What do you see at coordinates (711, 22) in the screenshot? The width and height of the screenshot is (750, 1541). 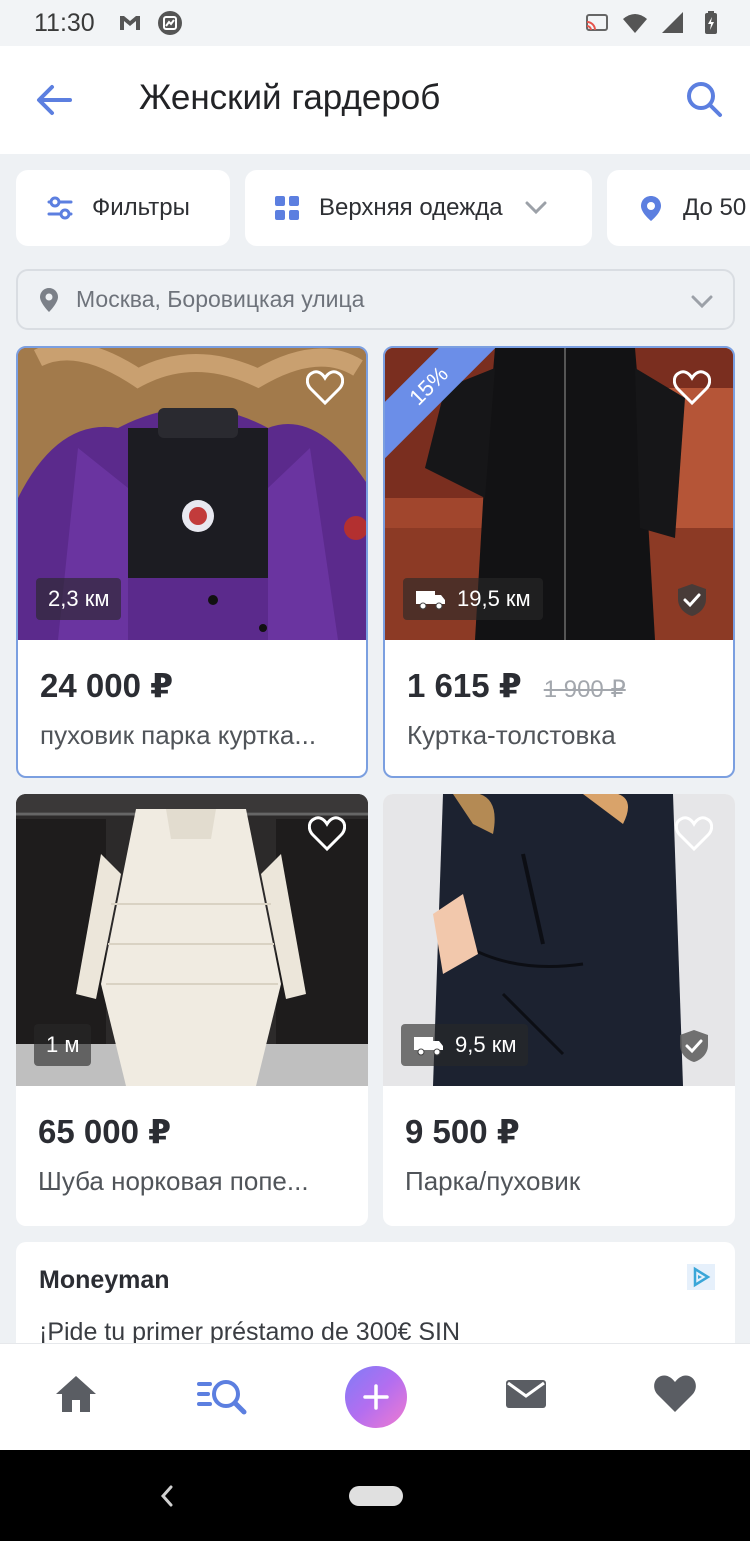 I see `battery-icon` at bounding box center [711, 22].